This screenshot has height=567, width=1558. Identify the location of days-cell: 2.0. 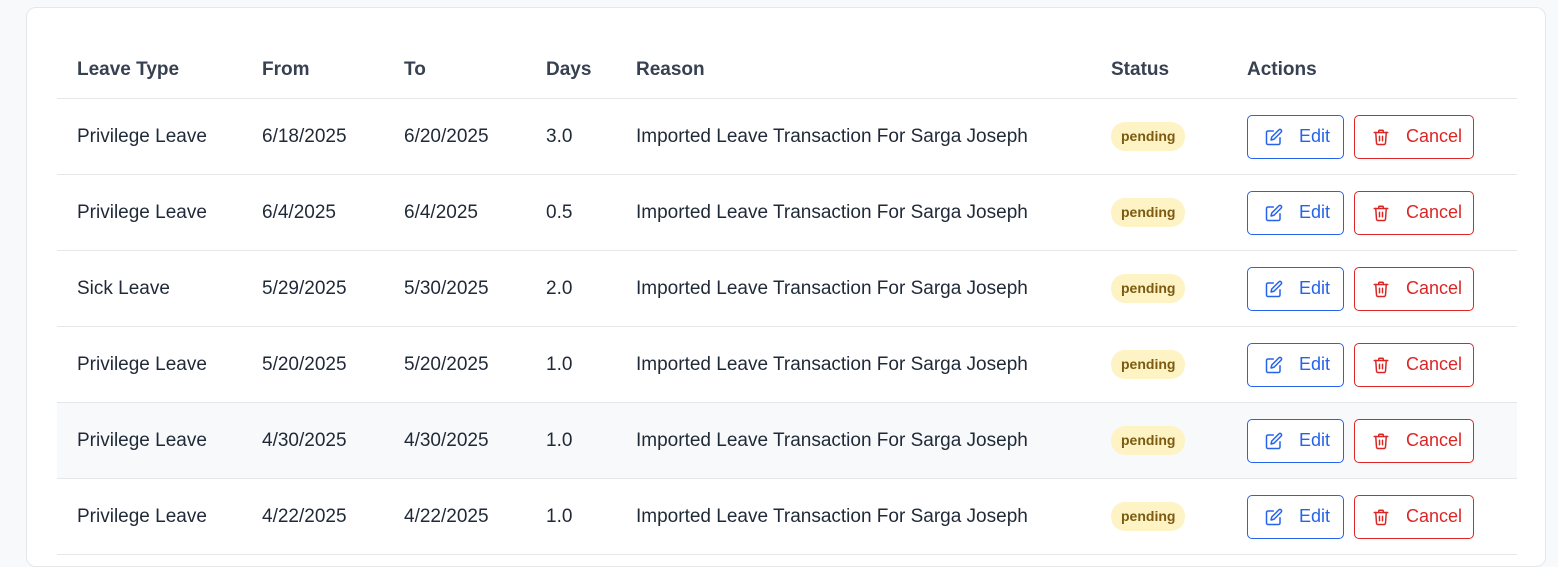
(559, 288).